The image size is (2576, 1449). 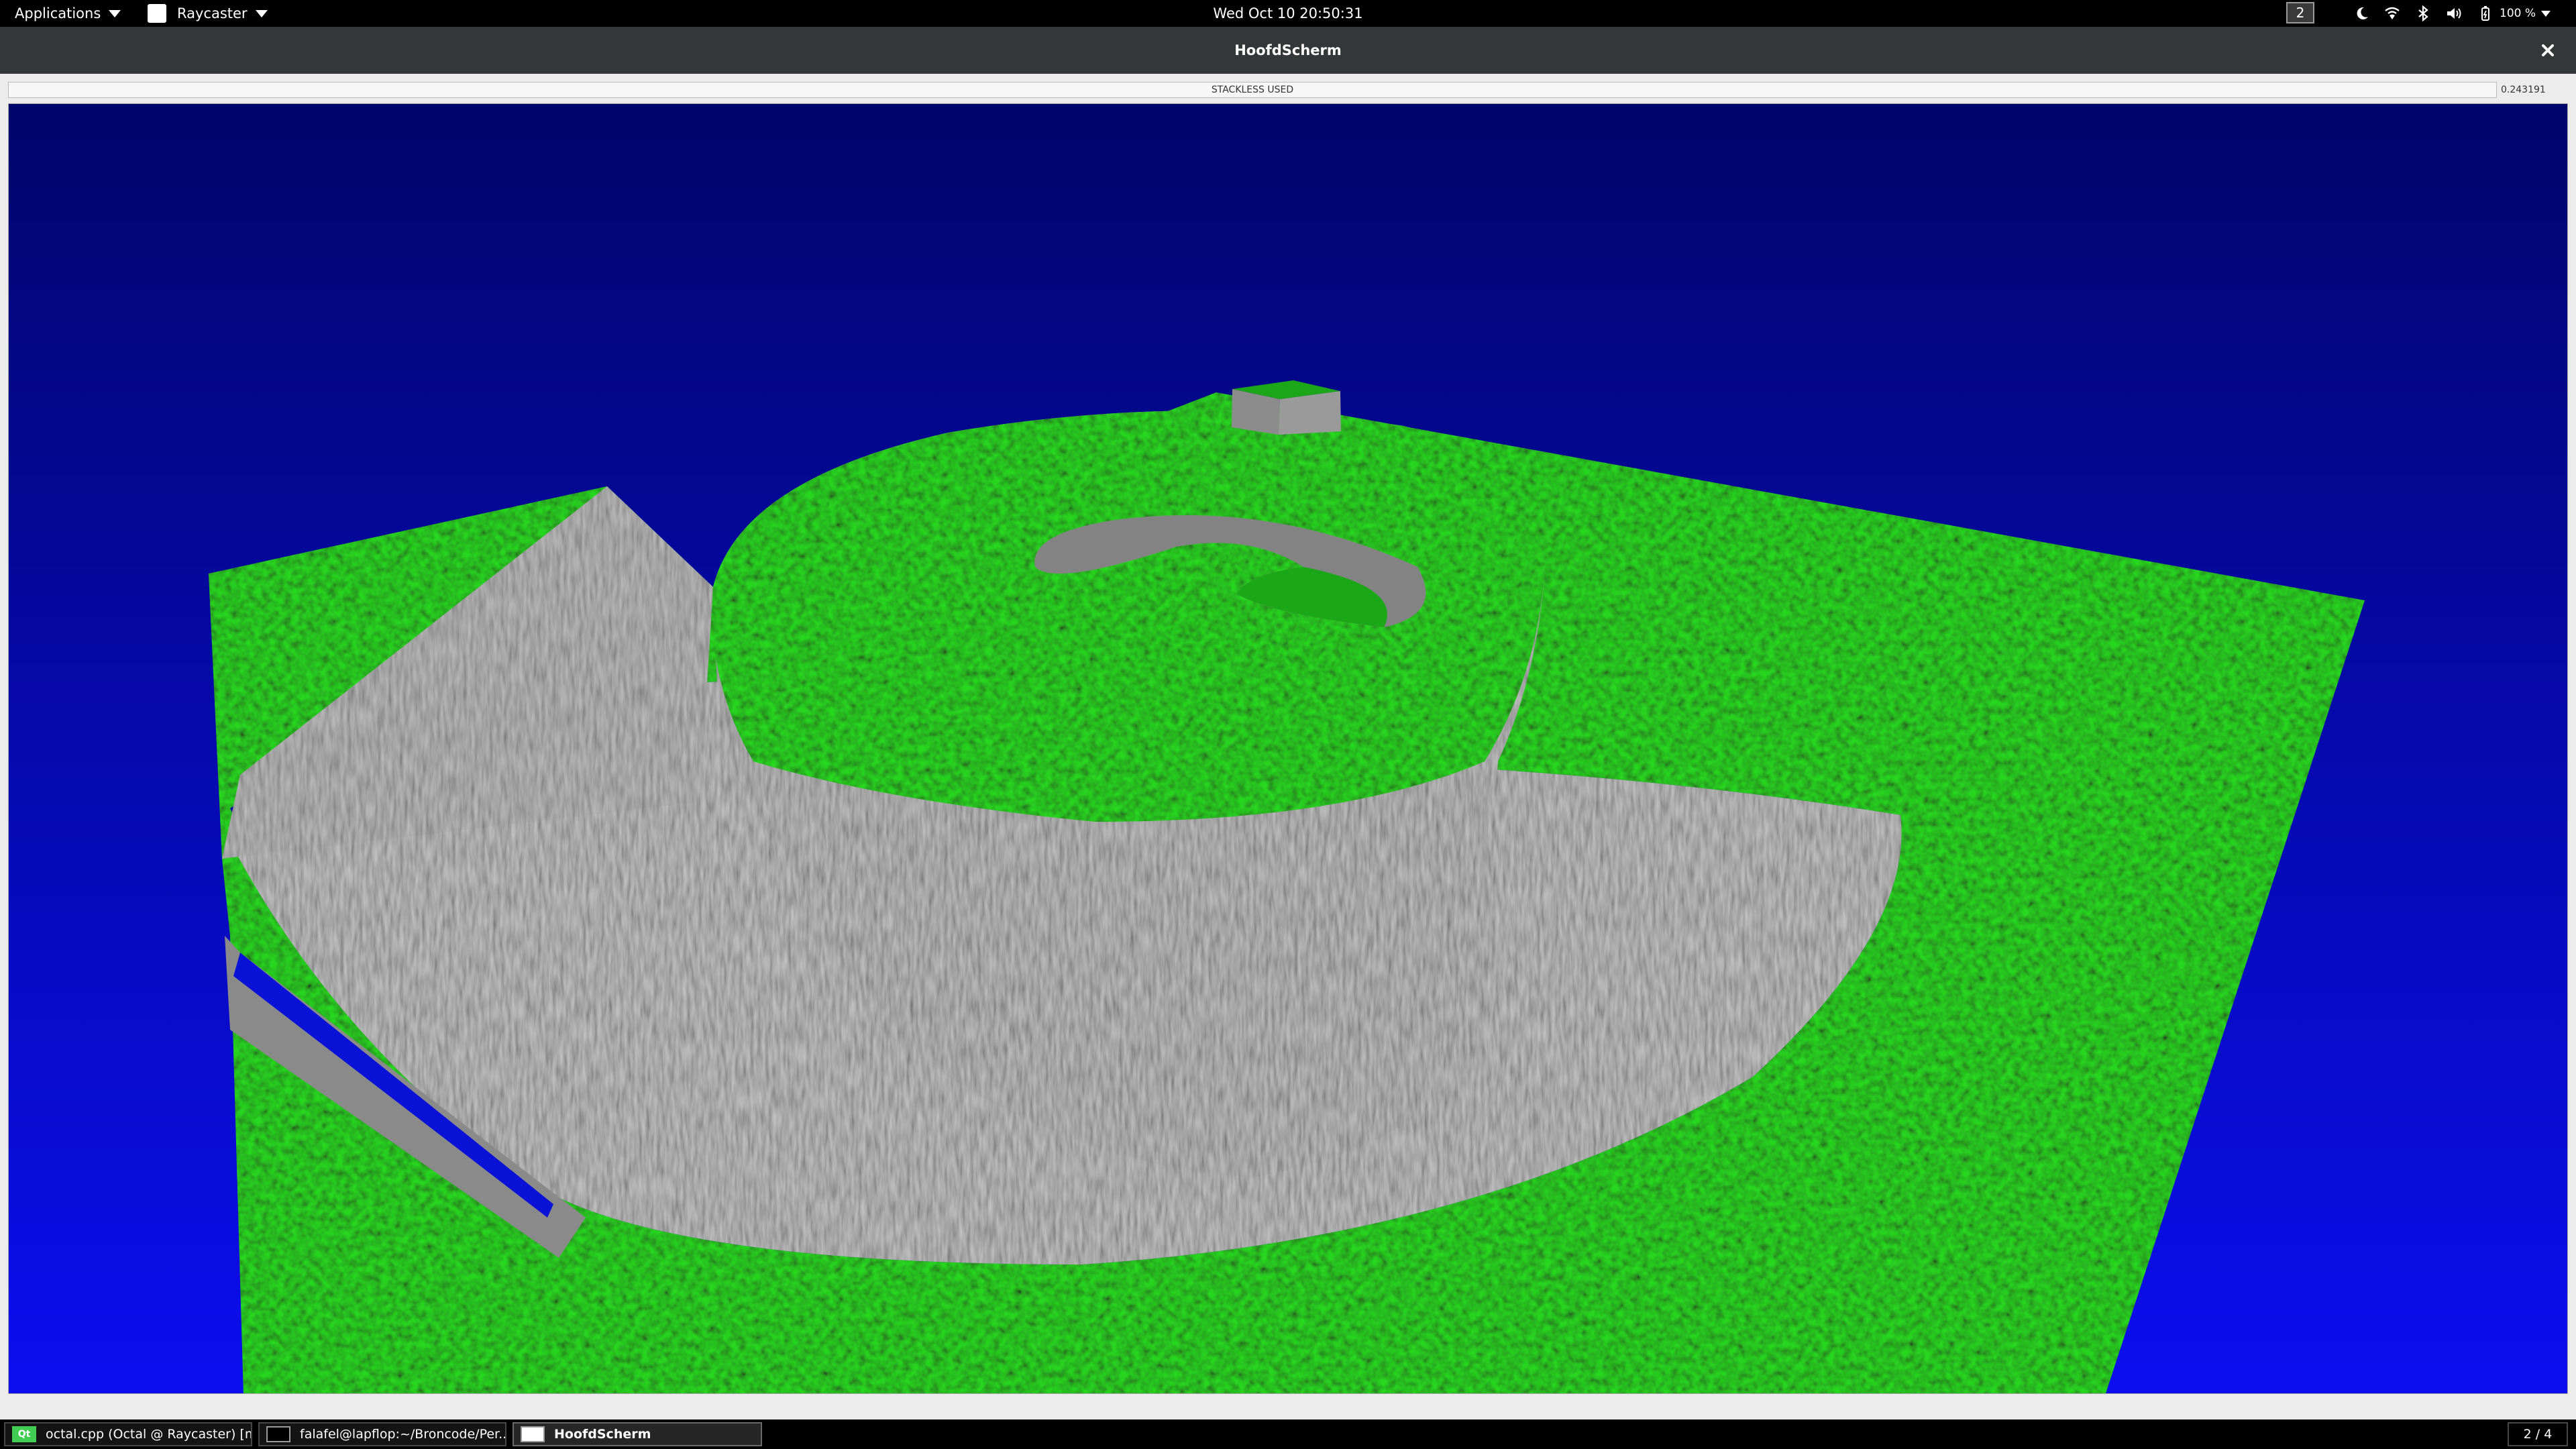 I want to click on status-label: STACKLESS USED, so click(x=1252, y=90).